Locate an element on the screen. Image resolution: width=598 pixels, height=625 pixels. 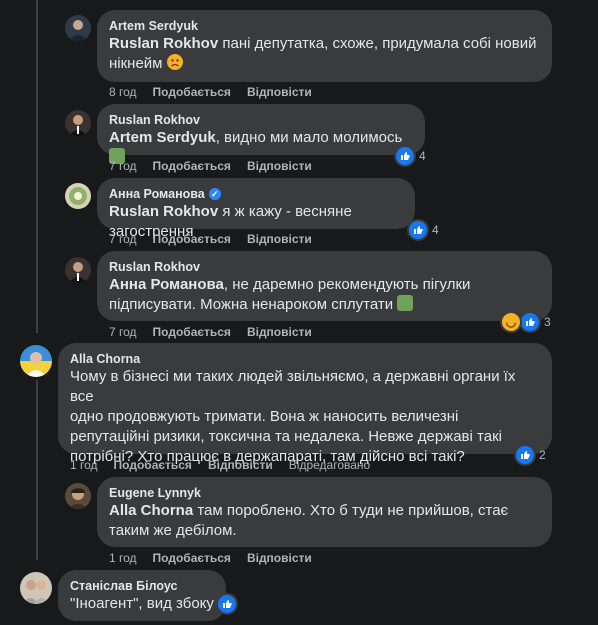
verified-badge-icon: ✓ is located at coordinates (214, 194).